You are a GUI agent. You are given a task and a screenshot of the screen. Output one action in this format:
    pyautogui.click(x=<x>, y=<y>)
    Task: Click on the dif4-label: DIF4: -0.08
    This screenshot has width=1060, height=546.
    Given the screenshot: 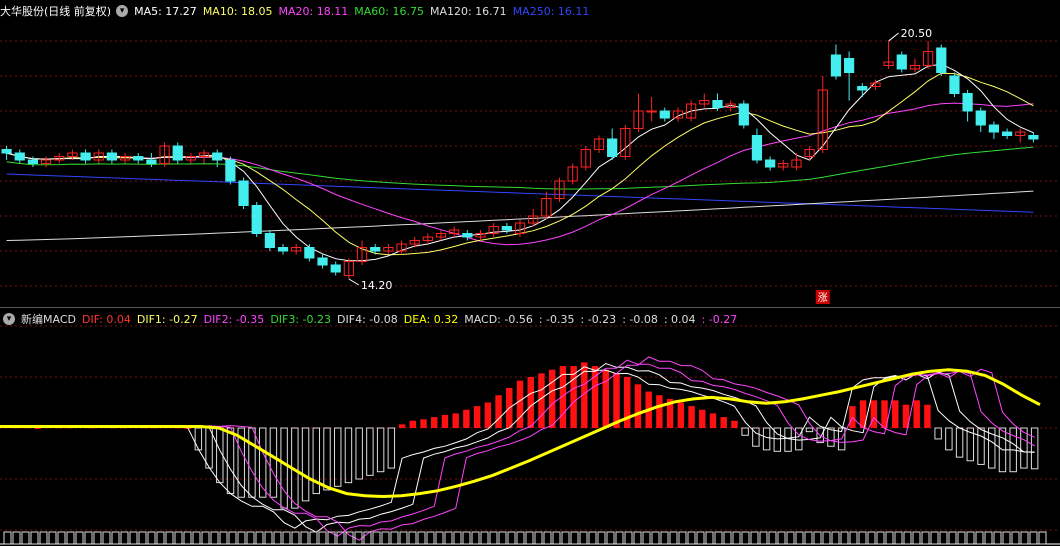 What is the action you would take?
    pyautogui.click(x=367, y=319)
    